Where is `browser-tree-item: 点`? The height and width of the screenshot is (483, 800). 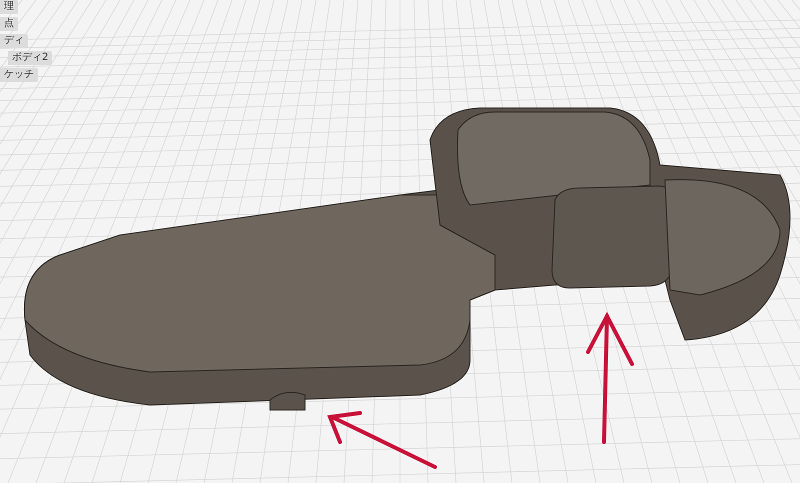
browser-tree-item: 点 is located at coordinates (9, 24).